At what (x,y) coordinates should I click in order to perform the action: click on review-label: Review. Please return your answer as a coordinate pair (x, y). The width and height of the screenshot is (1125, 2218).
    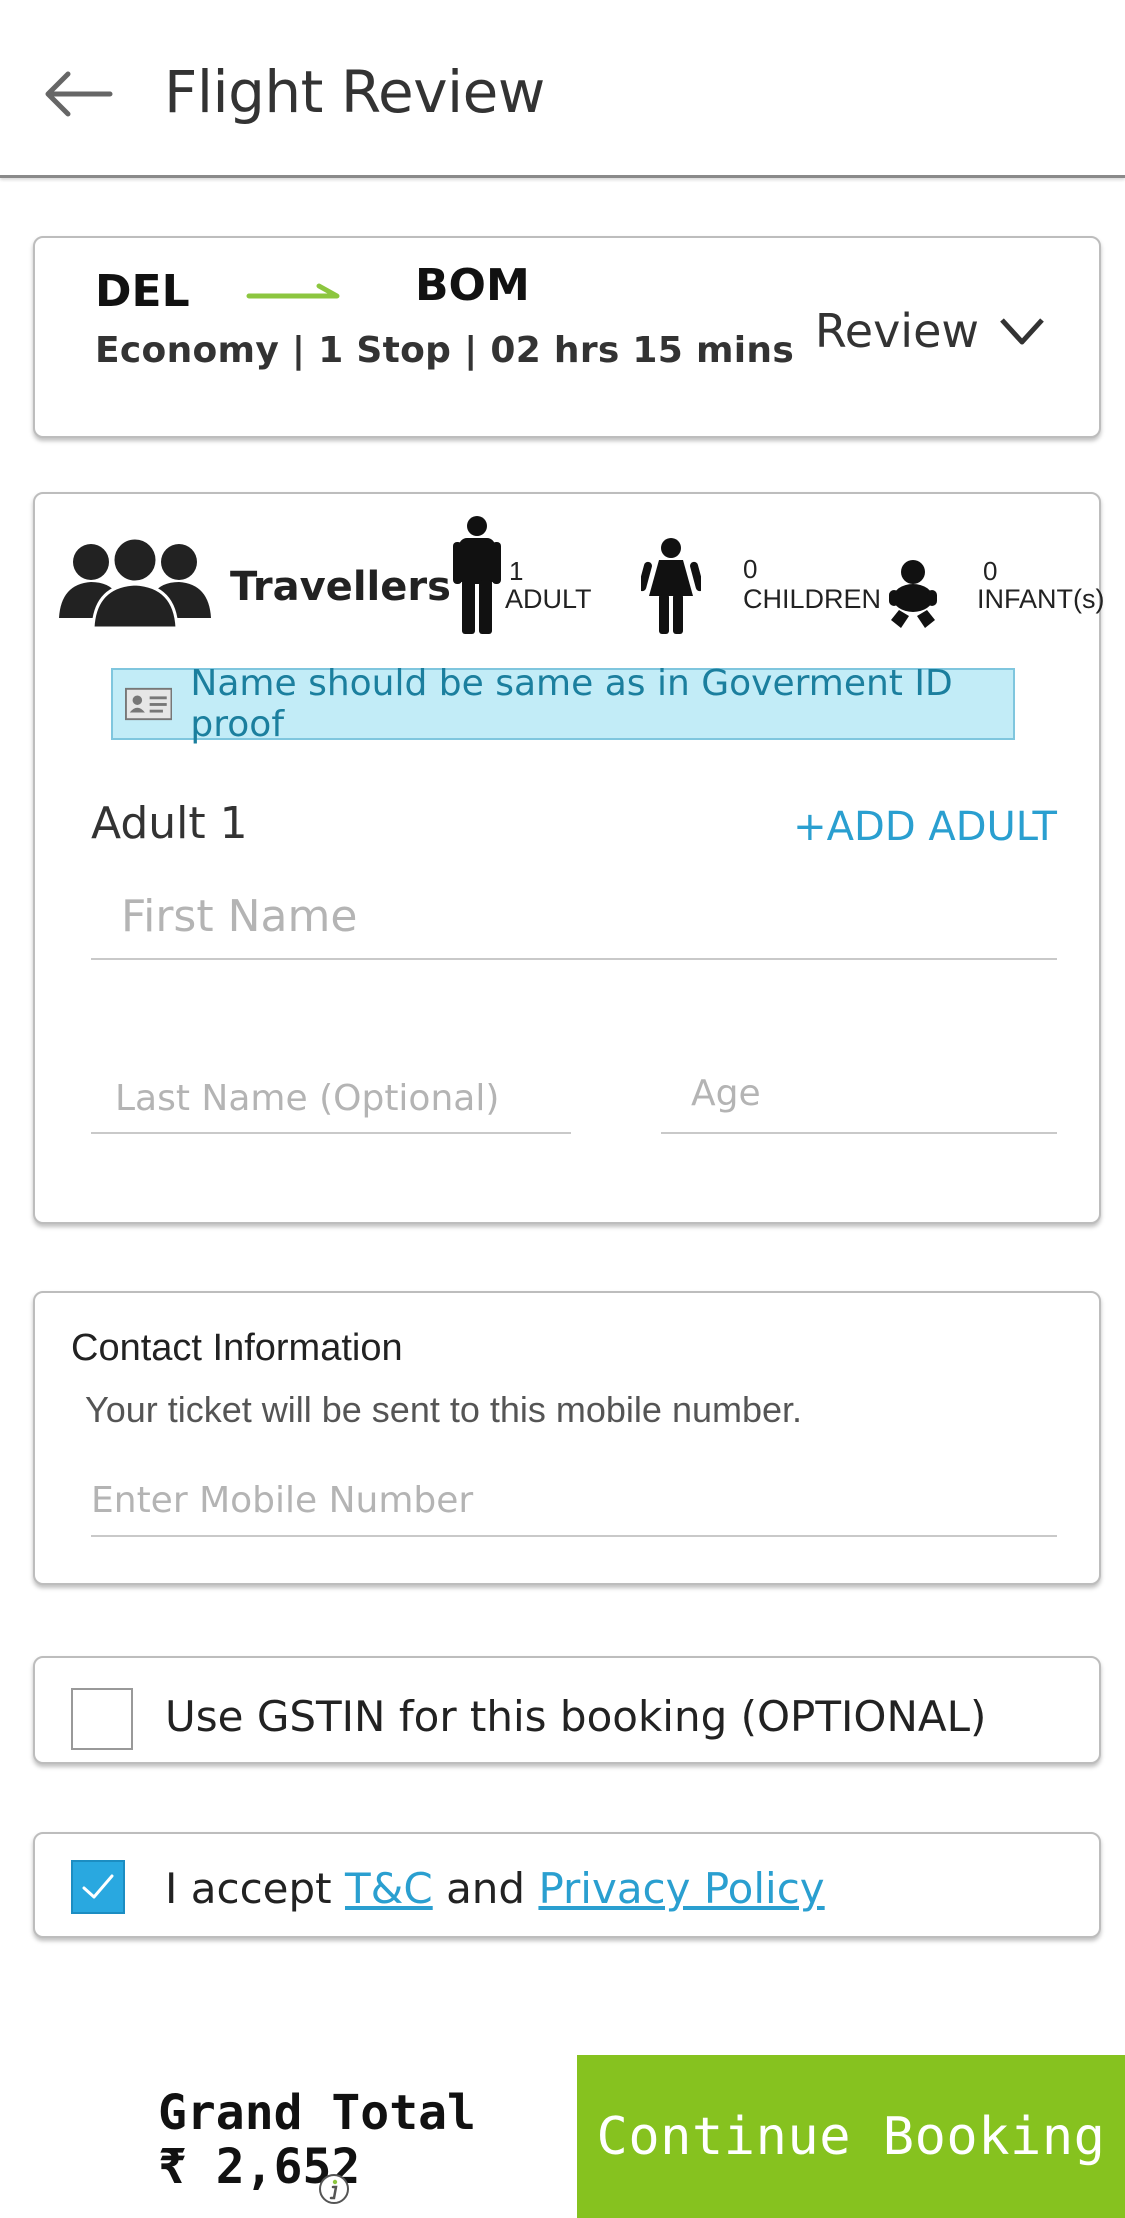
    Looking at the image, I should click on (896, 331).